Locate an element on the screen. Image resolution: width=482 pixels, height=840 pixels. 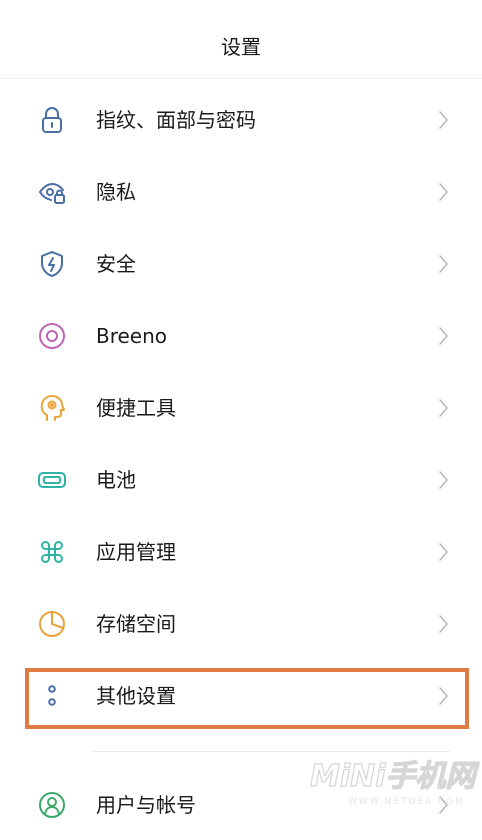
settings-item-label: 存储空间 is located at coordinates (136, 624).